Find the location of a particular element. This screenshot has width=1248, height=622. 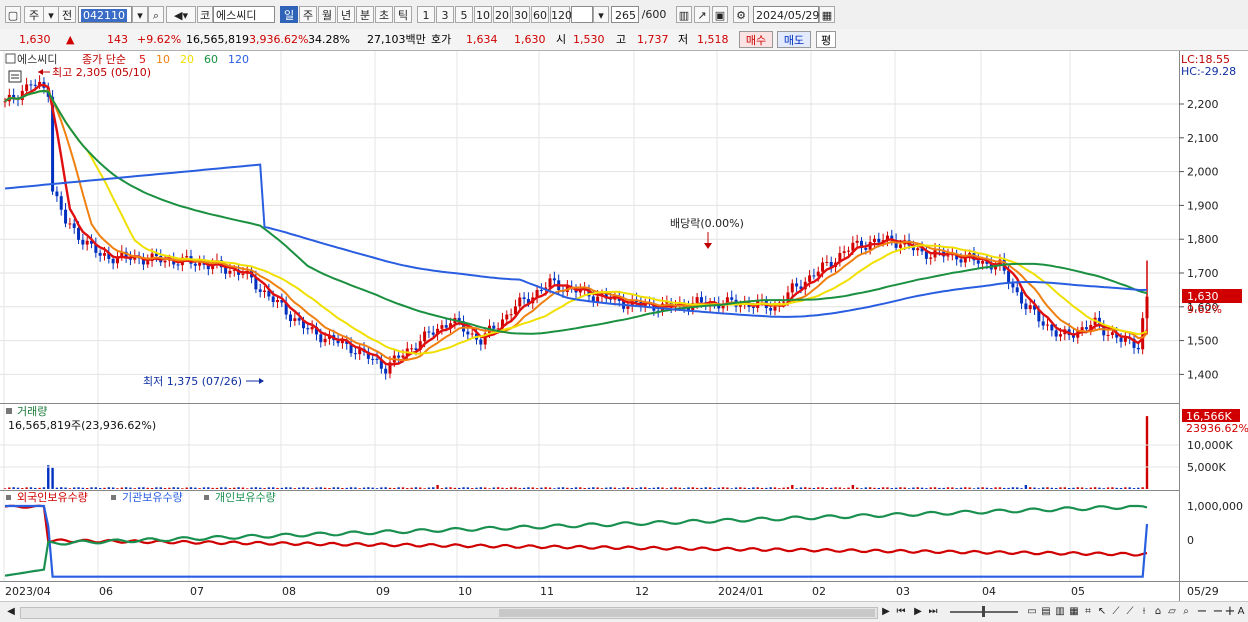

interval-dropdown-icon: ▾ is located at coordinates (601, 14).